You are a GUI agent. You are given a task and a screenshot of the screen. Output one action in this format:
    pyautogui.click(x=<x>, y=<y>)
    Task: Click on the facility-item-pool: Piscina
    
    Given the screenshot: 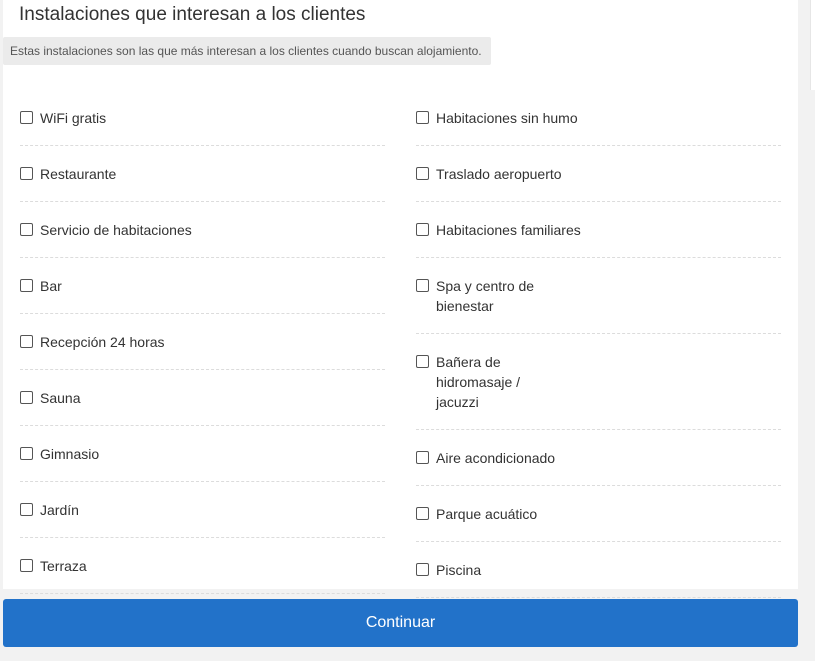 What is the action you would take?
    pyautogui.click(x=598, y=570)
    